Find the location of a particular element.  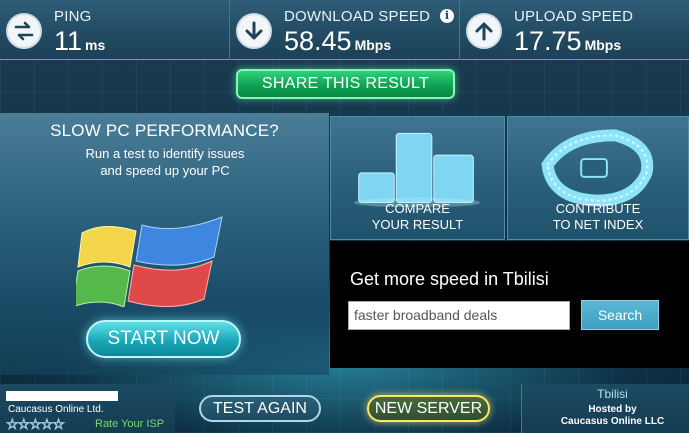

contribute-line-2: TO NET INDEX is located at coordinates (598, 224).